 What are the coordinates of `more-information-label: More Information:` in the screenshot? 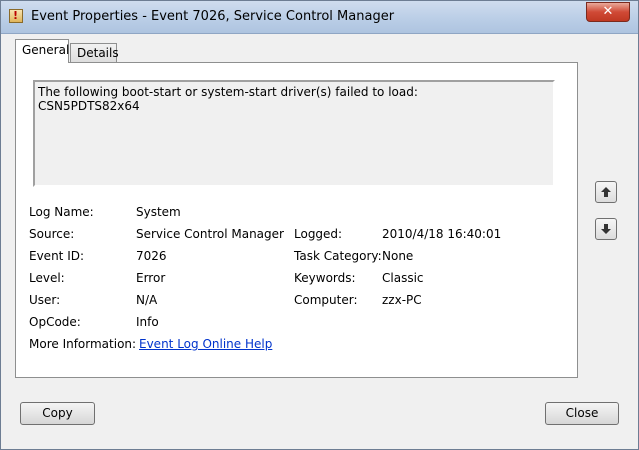 It's located at (83, 344).